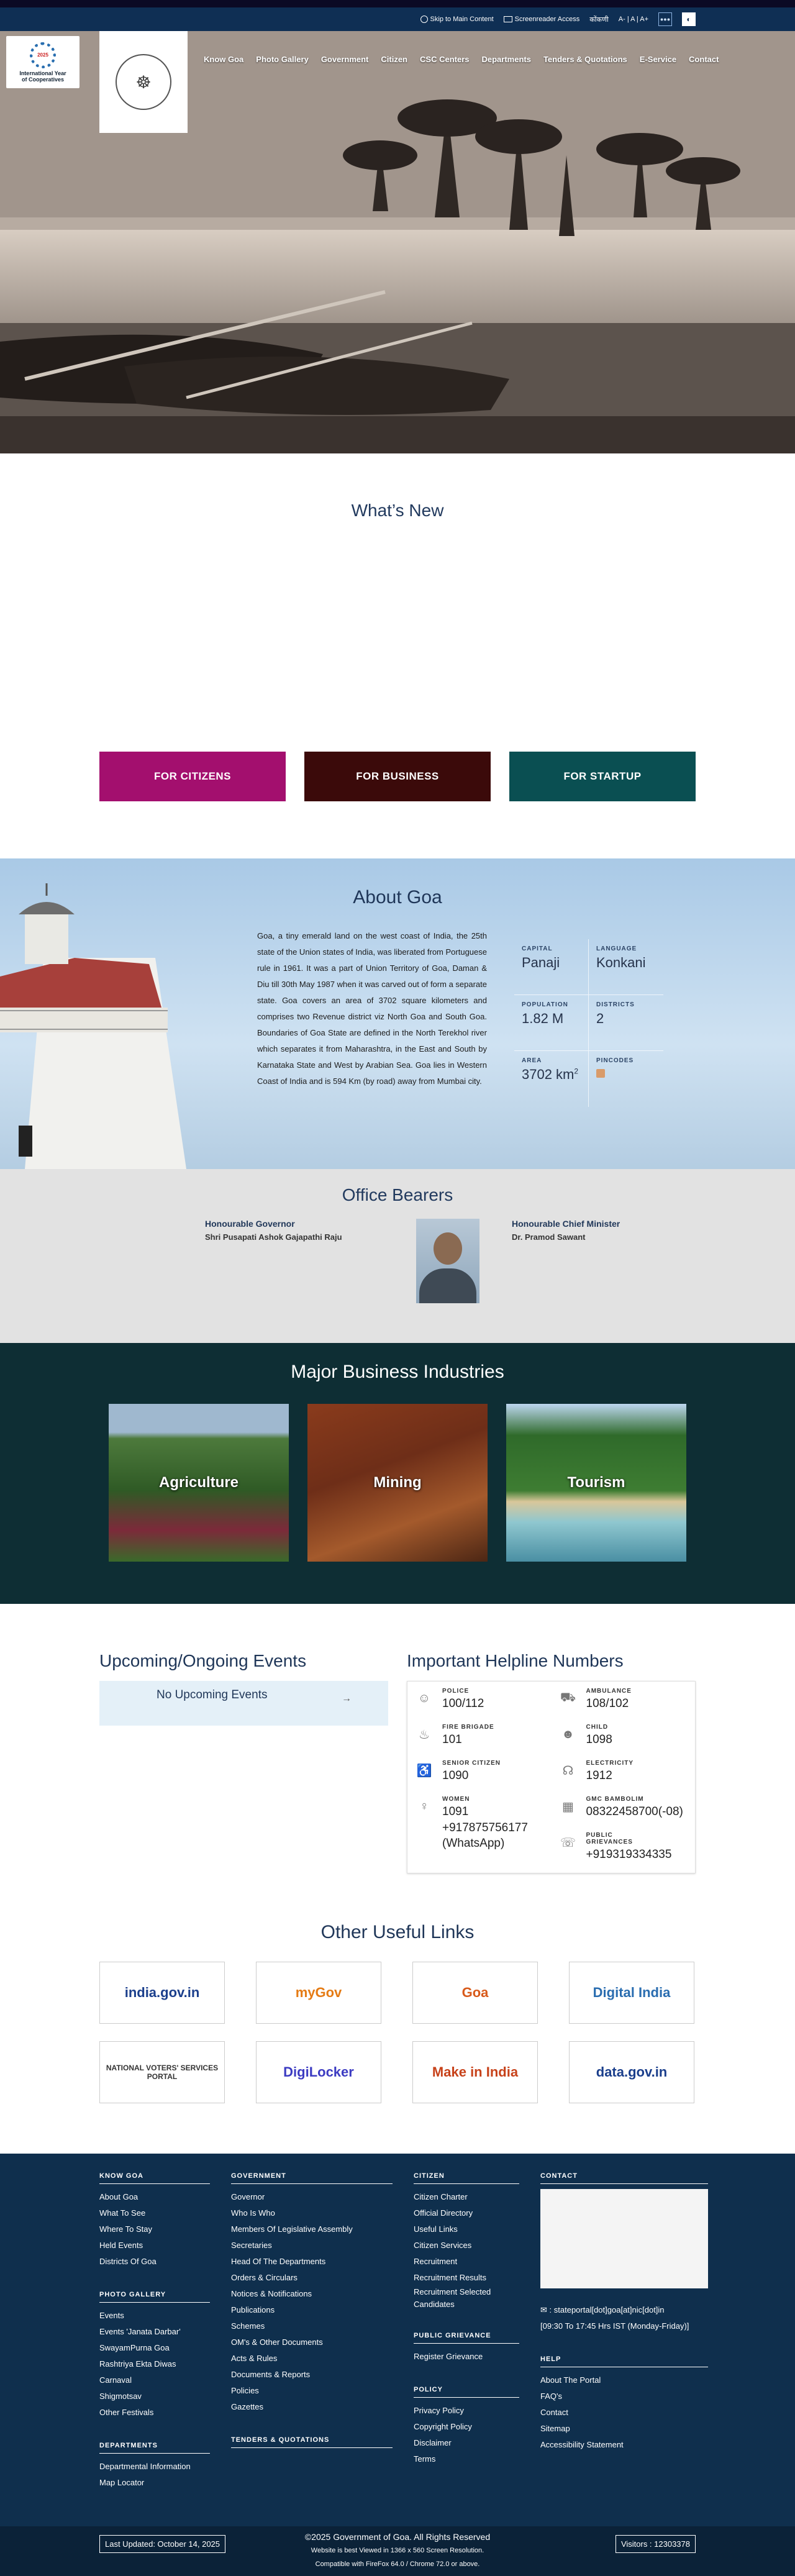 The height and width of the screenshot is (2576, 795). Describe the element at coordinates (318, 2072) in the screenshot. I see `link-digilocker: DigiLocker` at that location.